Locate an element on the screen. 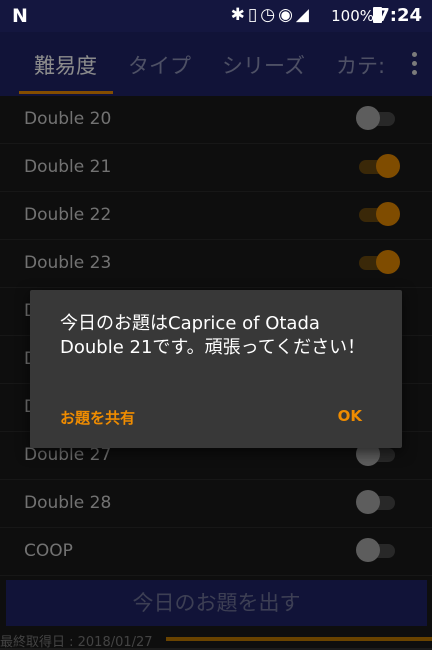 The width and height of the screenshot is (432, 650). status-bar: N ✱▯◷◉◢ 100% 7:24 is located at coordinates (216, 16).